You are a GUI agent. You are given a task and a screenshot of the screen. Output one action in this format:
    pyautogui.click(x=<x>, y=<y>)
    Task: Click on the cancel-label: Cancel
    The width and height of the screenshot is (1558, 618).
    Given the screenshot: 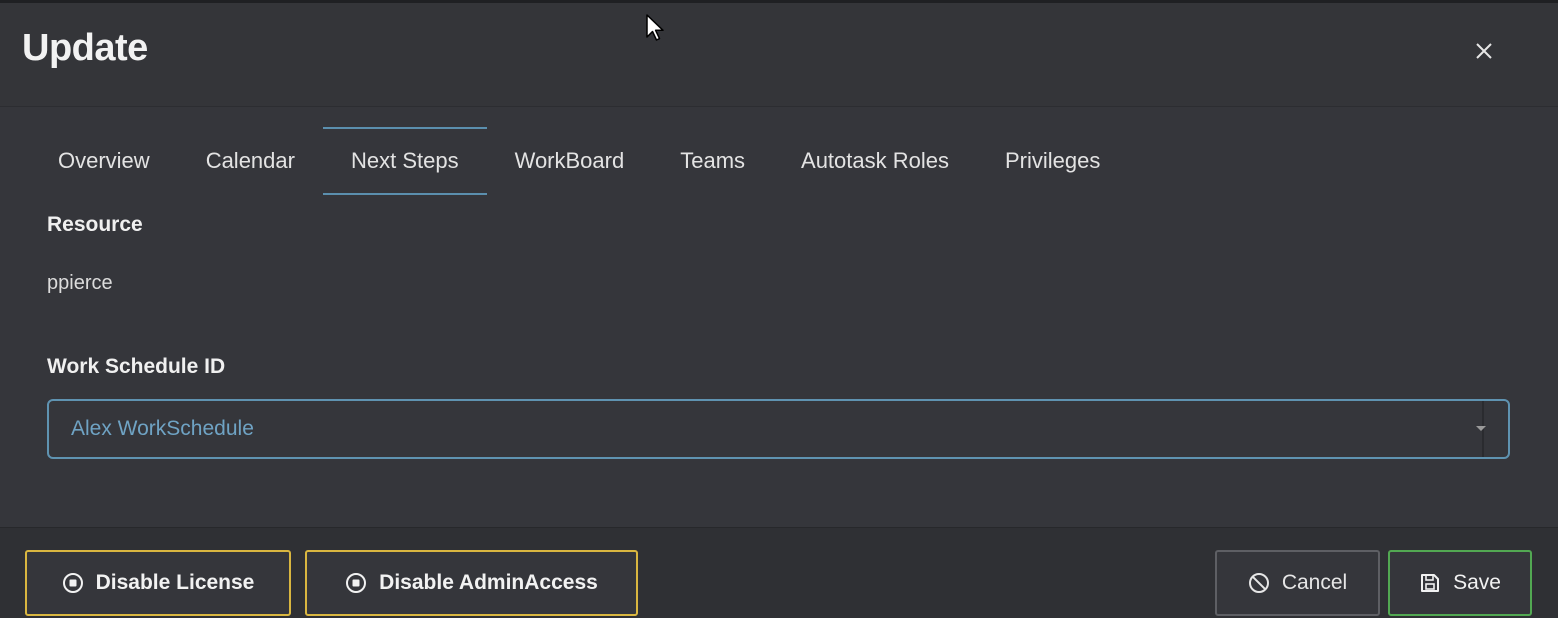 What is the action you would take?
    pyautogui.click(x=1314, y=582)
    